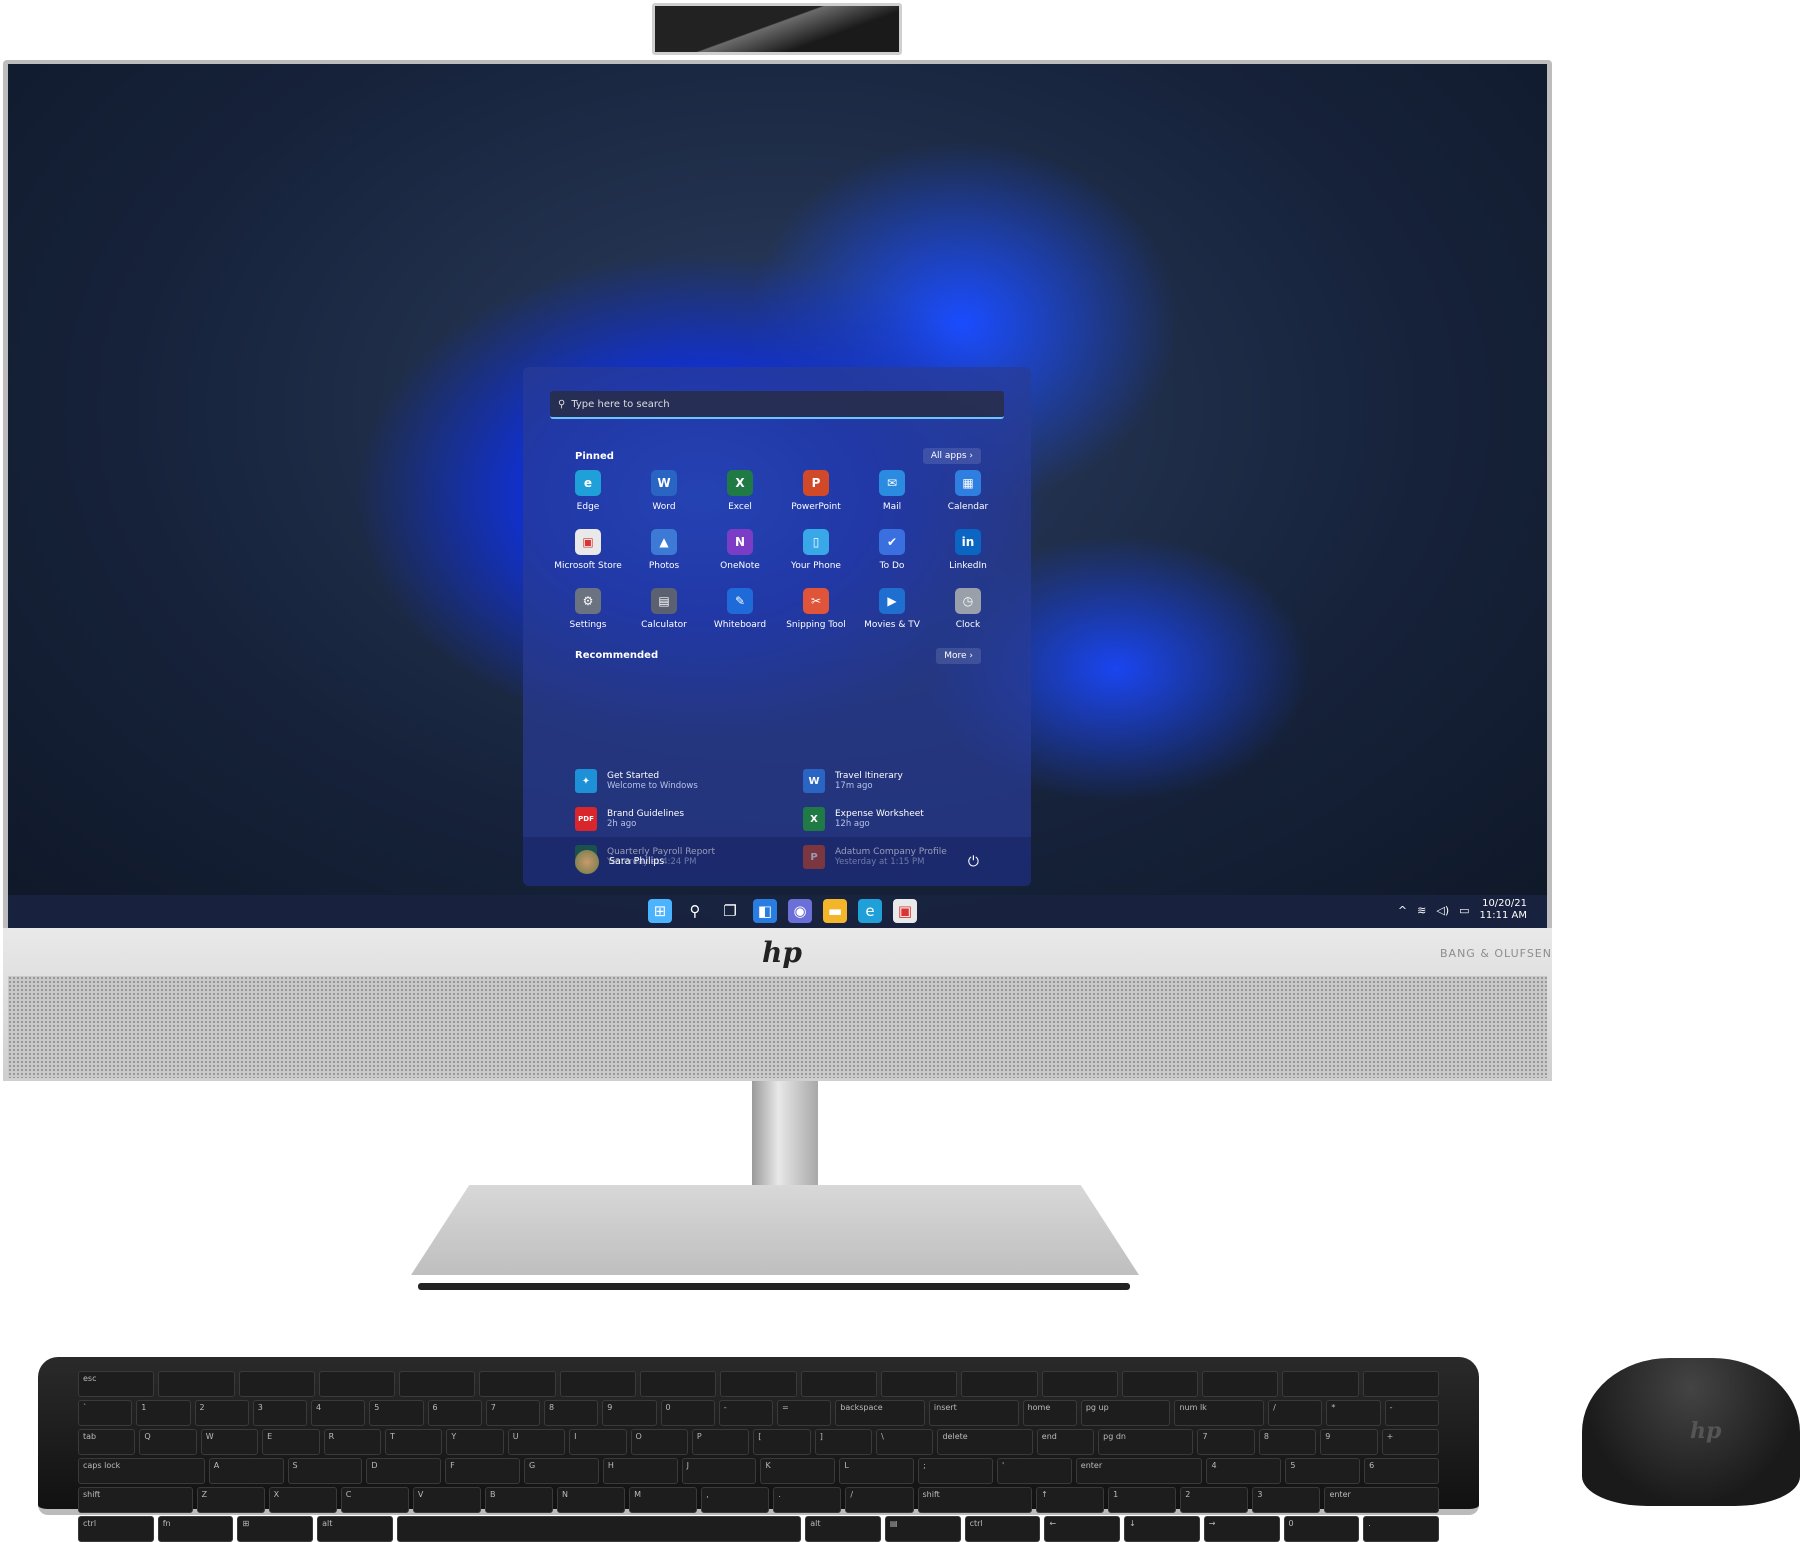 The height and width of the screenshot is (1542, 1800). Describe the element at coordinates (1287, 1442) in the screenshot. I see `key: 8` at that location.